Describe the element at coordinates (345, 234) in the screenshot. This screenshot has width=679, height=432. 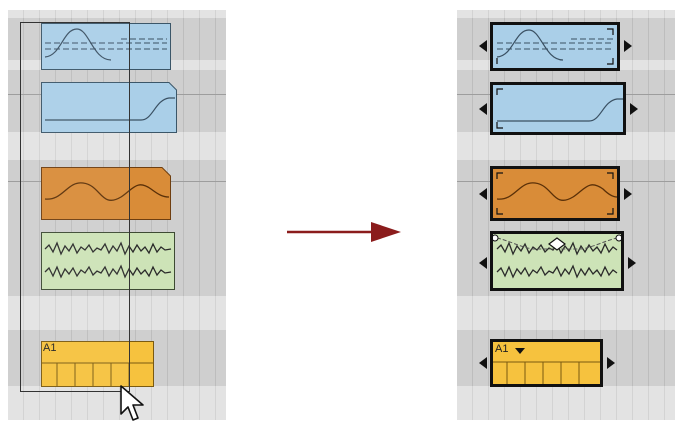
I see `arrow-right-icon` at that location.